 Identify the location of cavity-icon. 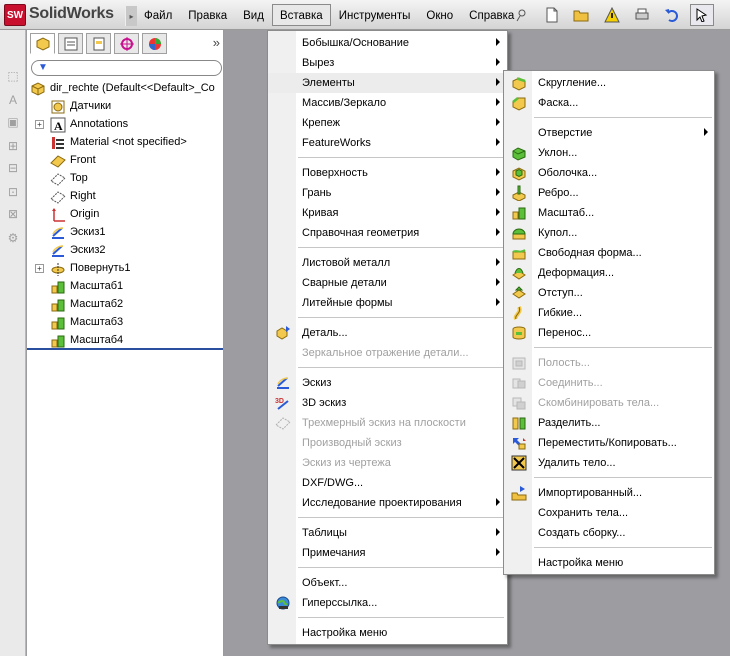
(519, 363).